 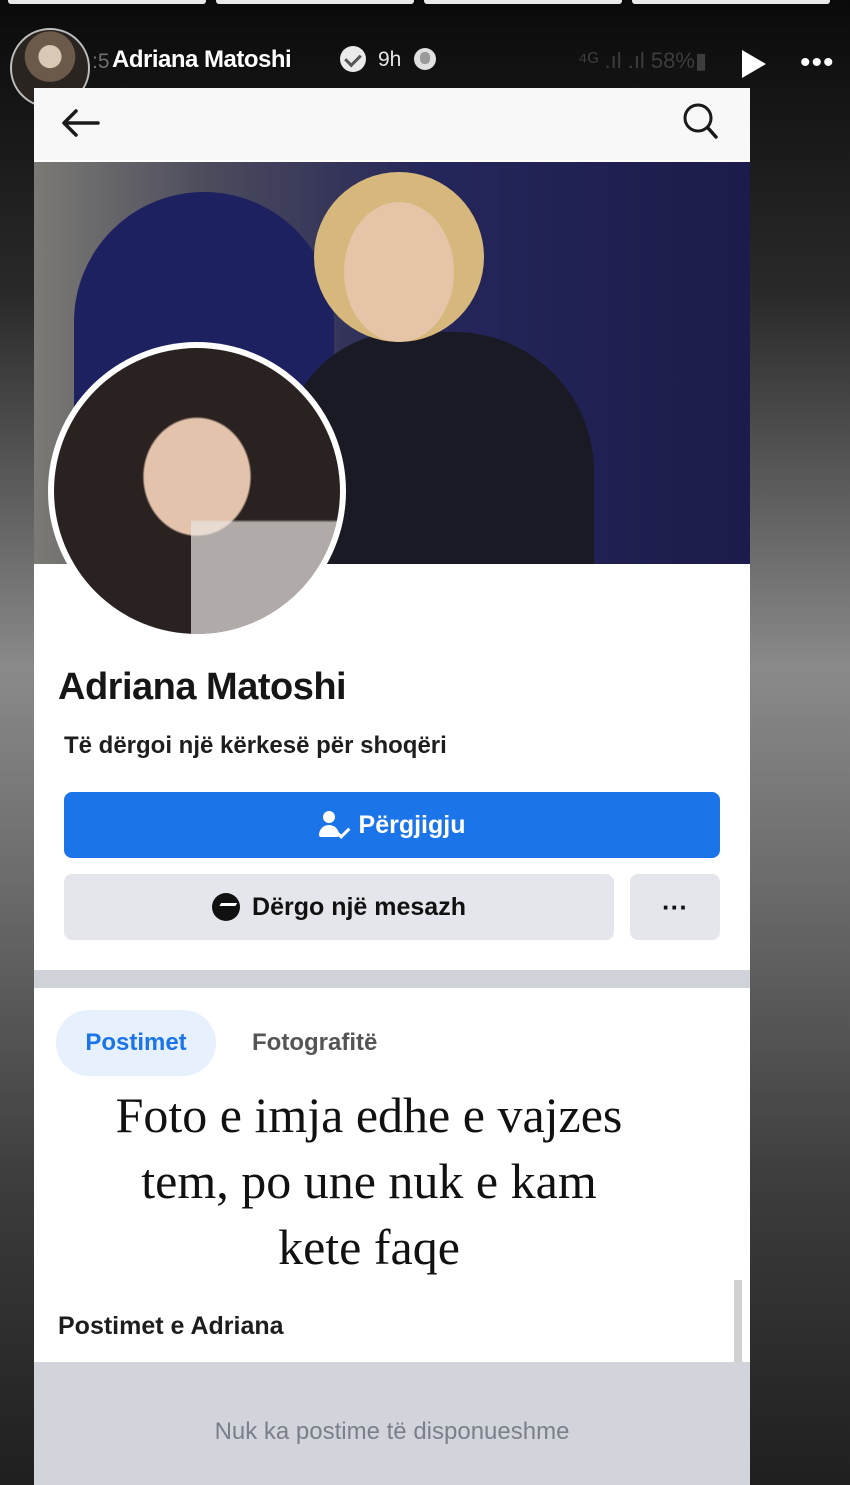 What do you see at coordinates (101, 61) in the screenshot?
I see `status-clock-fragment: :5` at bounding box center [101, 61].